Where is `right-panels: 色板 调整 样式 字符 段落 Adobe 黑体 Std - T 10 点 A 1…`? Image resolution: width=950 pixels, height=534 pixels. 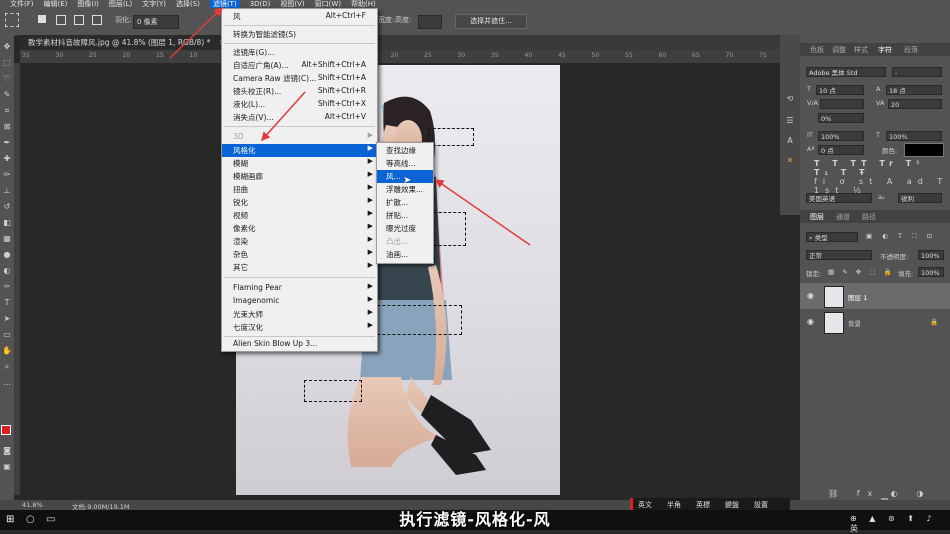 right-panels: 色板 调整 样式 字符 段落 Adobe 黑体 Std - T 10 点 A 1… is located at coordinates (875, 271).